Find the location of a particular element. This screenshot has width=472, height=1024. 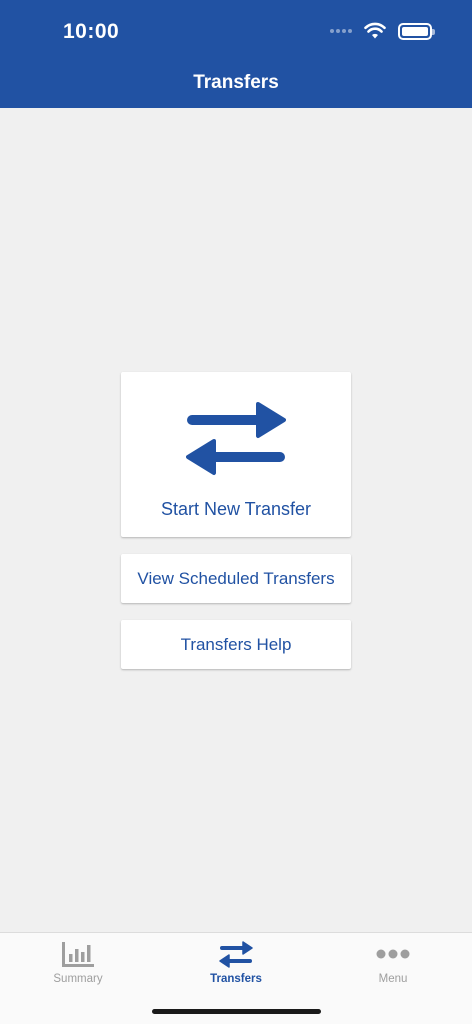

tab-summary: Summary is located at coordinates (78, 967).